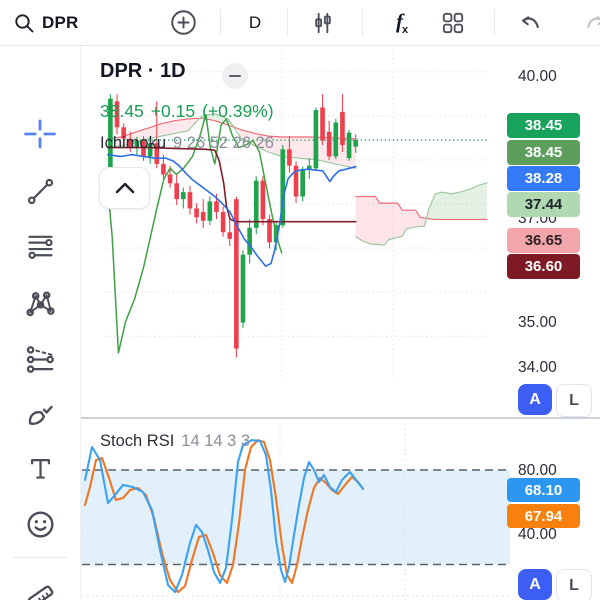  I want to click on collapse-legend-button, so click(235, 76).